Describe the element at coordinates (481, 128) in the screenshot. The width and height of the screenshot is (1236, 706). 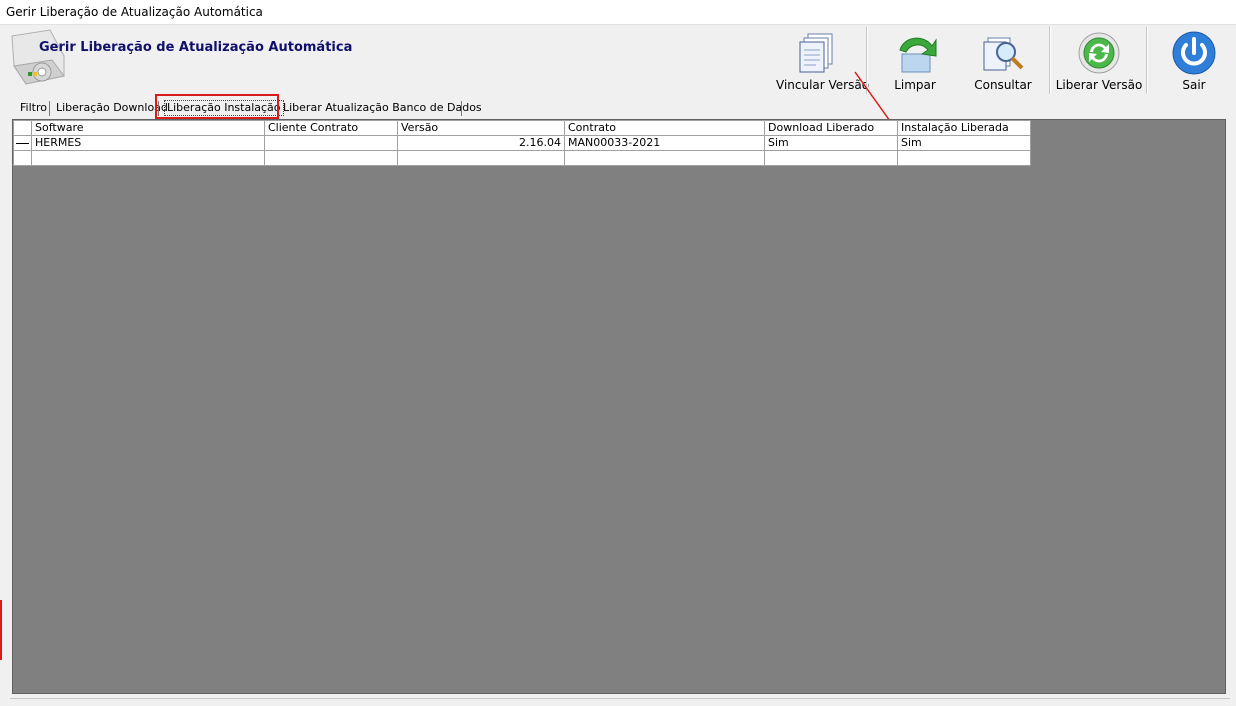
I see `column-header-versao: Versão` at that location.